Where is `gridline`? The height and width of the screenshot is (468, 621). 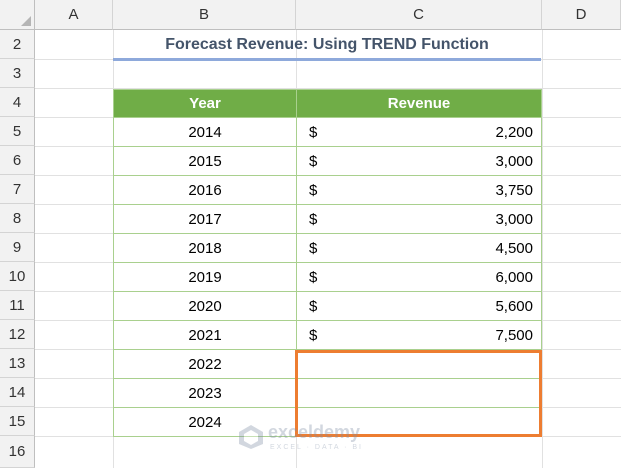 gridline is located at coordinates (542, 249).